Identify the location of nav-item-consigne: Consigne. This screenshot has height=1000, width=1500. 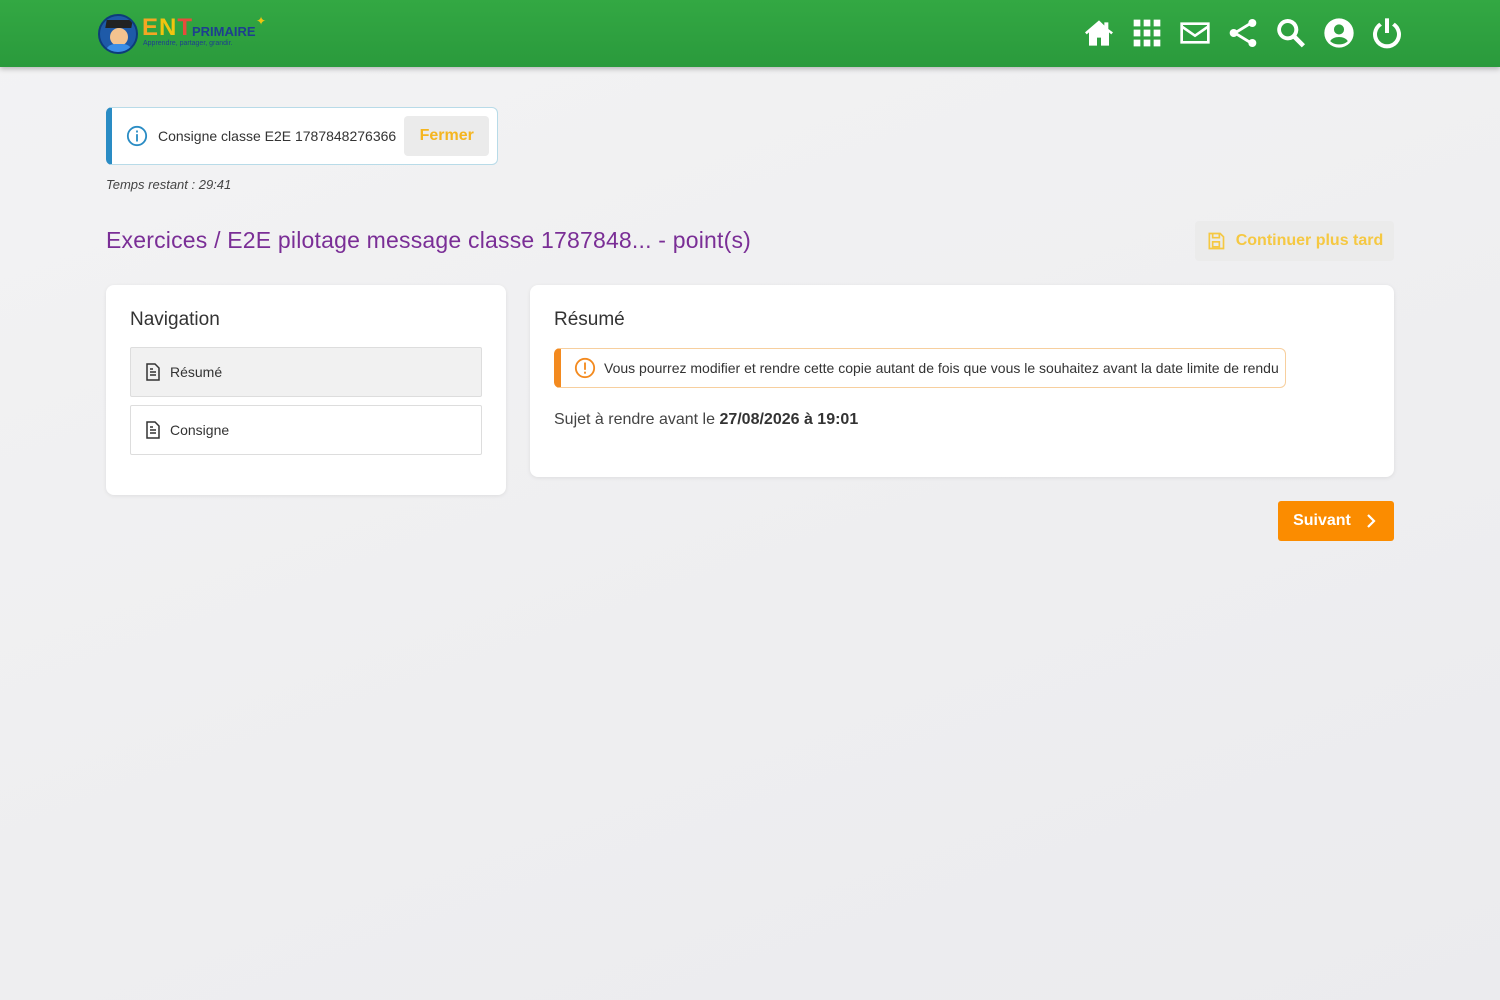
(306, 430).